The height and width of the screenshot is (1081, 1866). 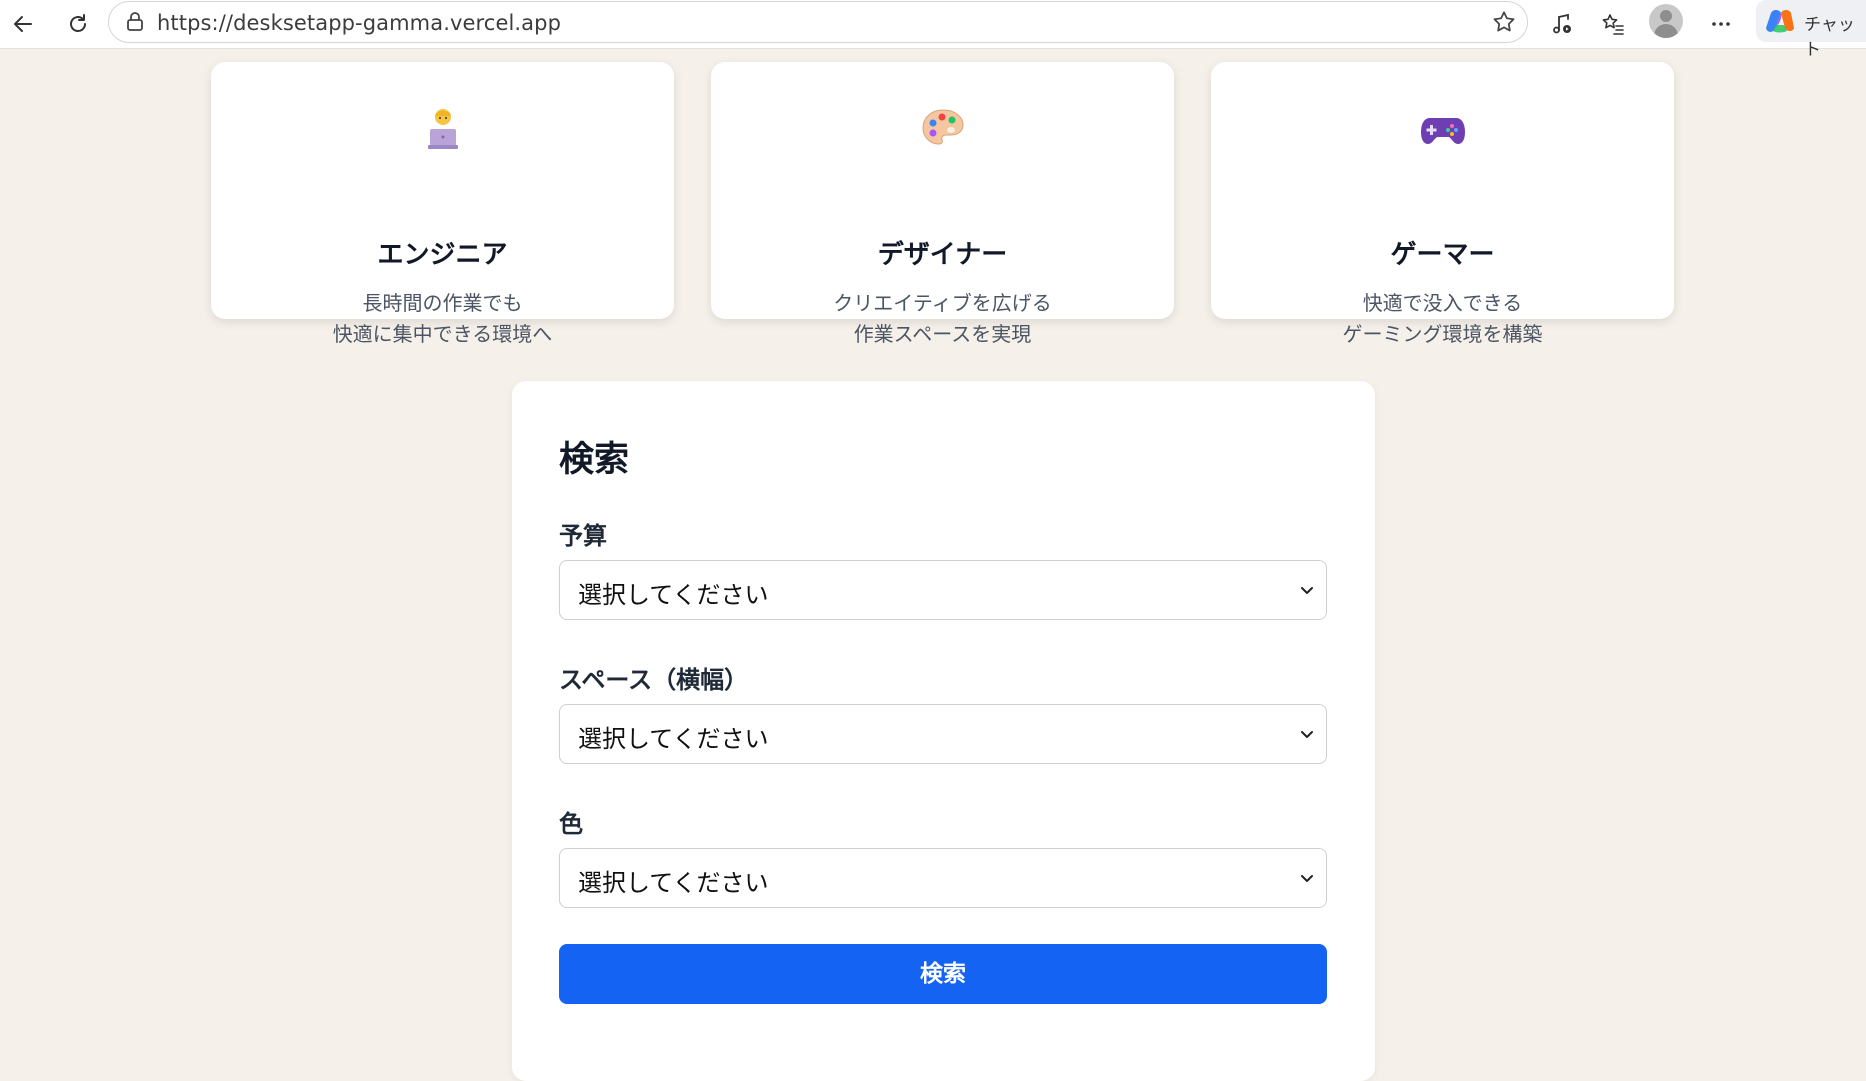 I want to click on space-width-select: 選択してください, so click(x=943, y=734).